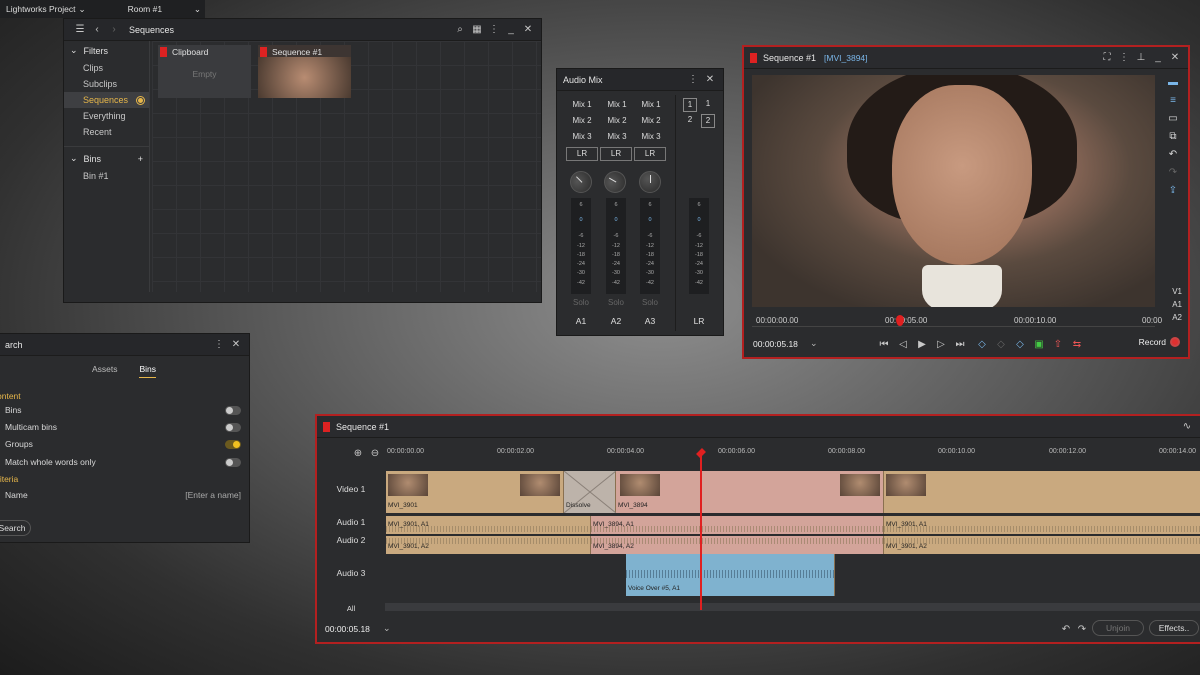 The image size is (1200, 675). Describe the element at coordinates (1173, 118) in the screenshot. I see `frame-icon: ▭` at that location.